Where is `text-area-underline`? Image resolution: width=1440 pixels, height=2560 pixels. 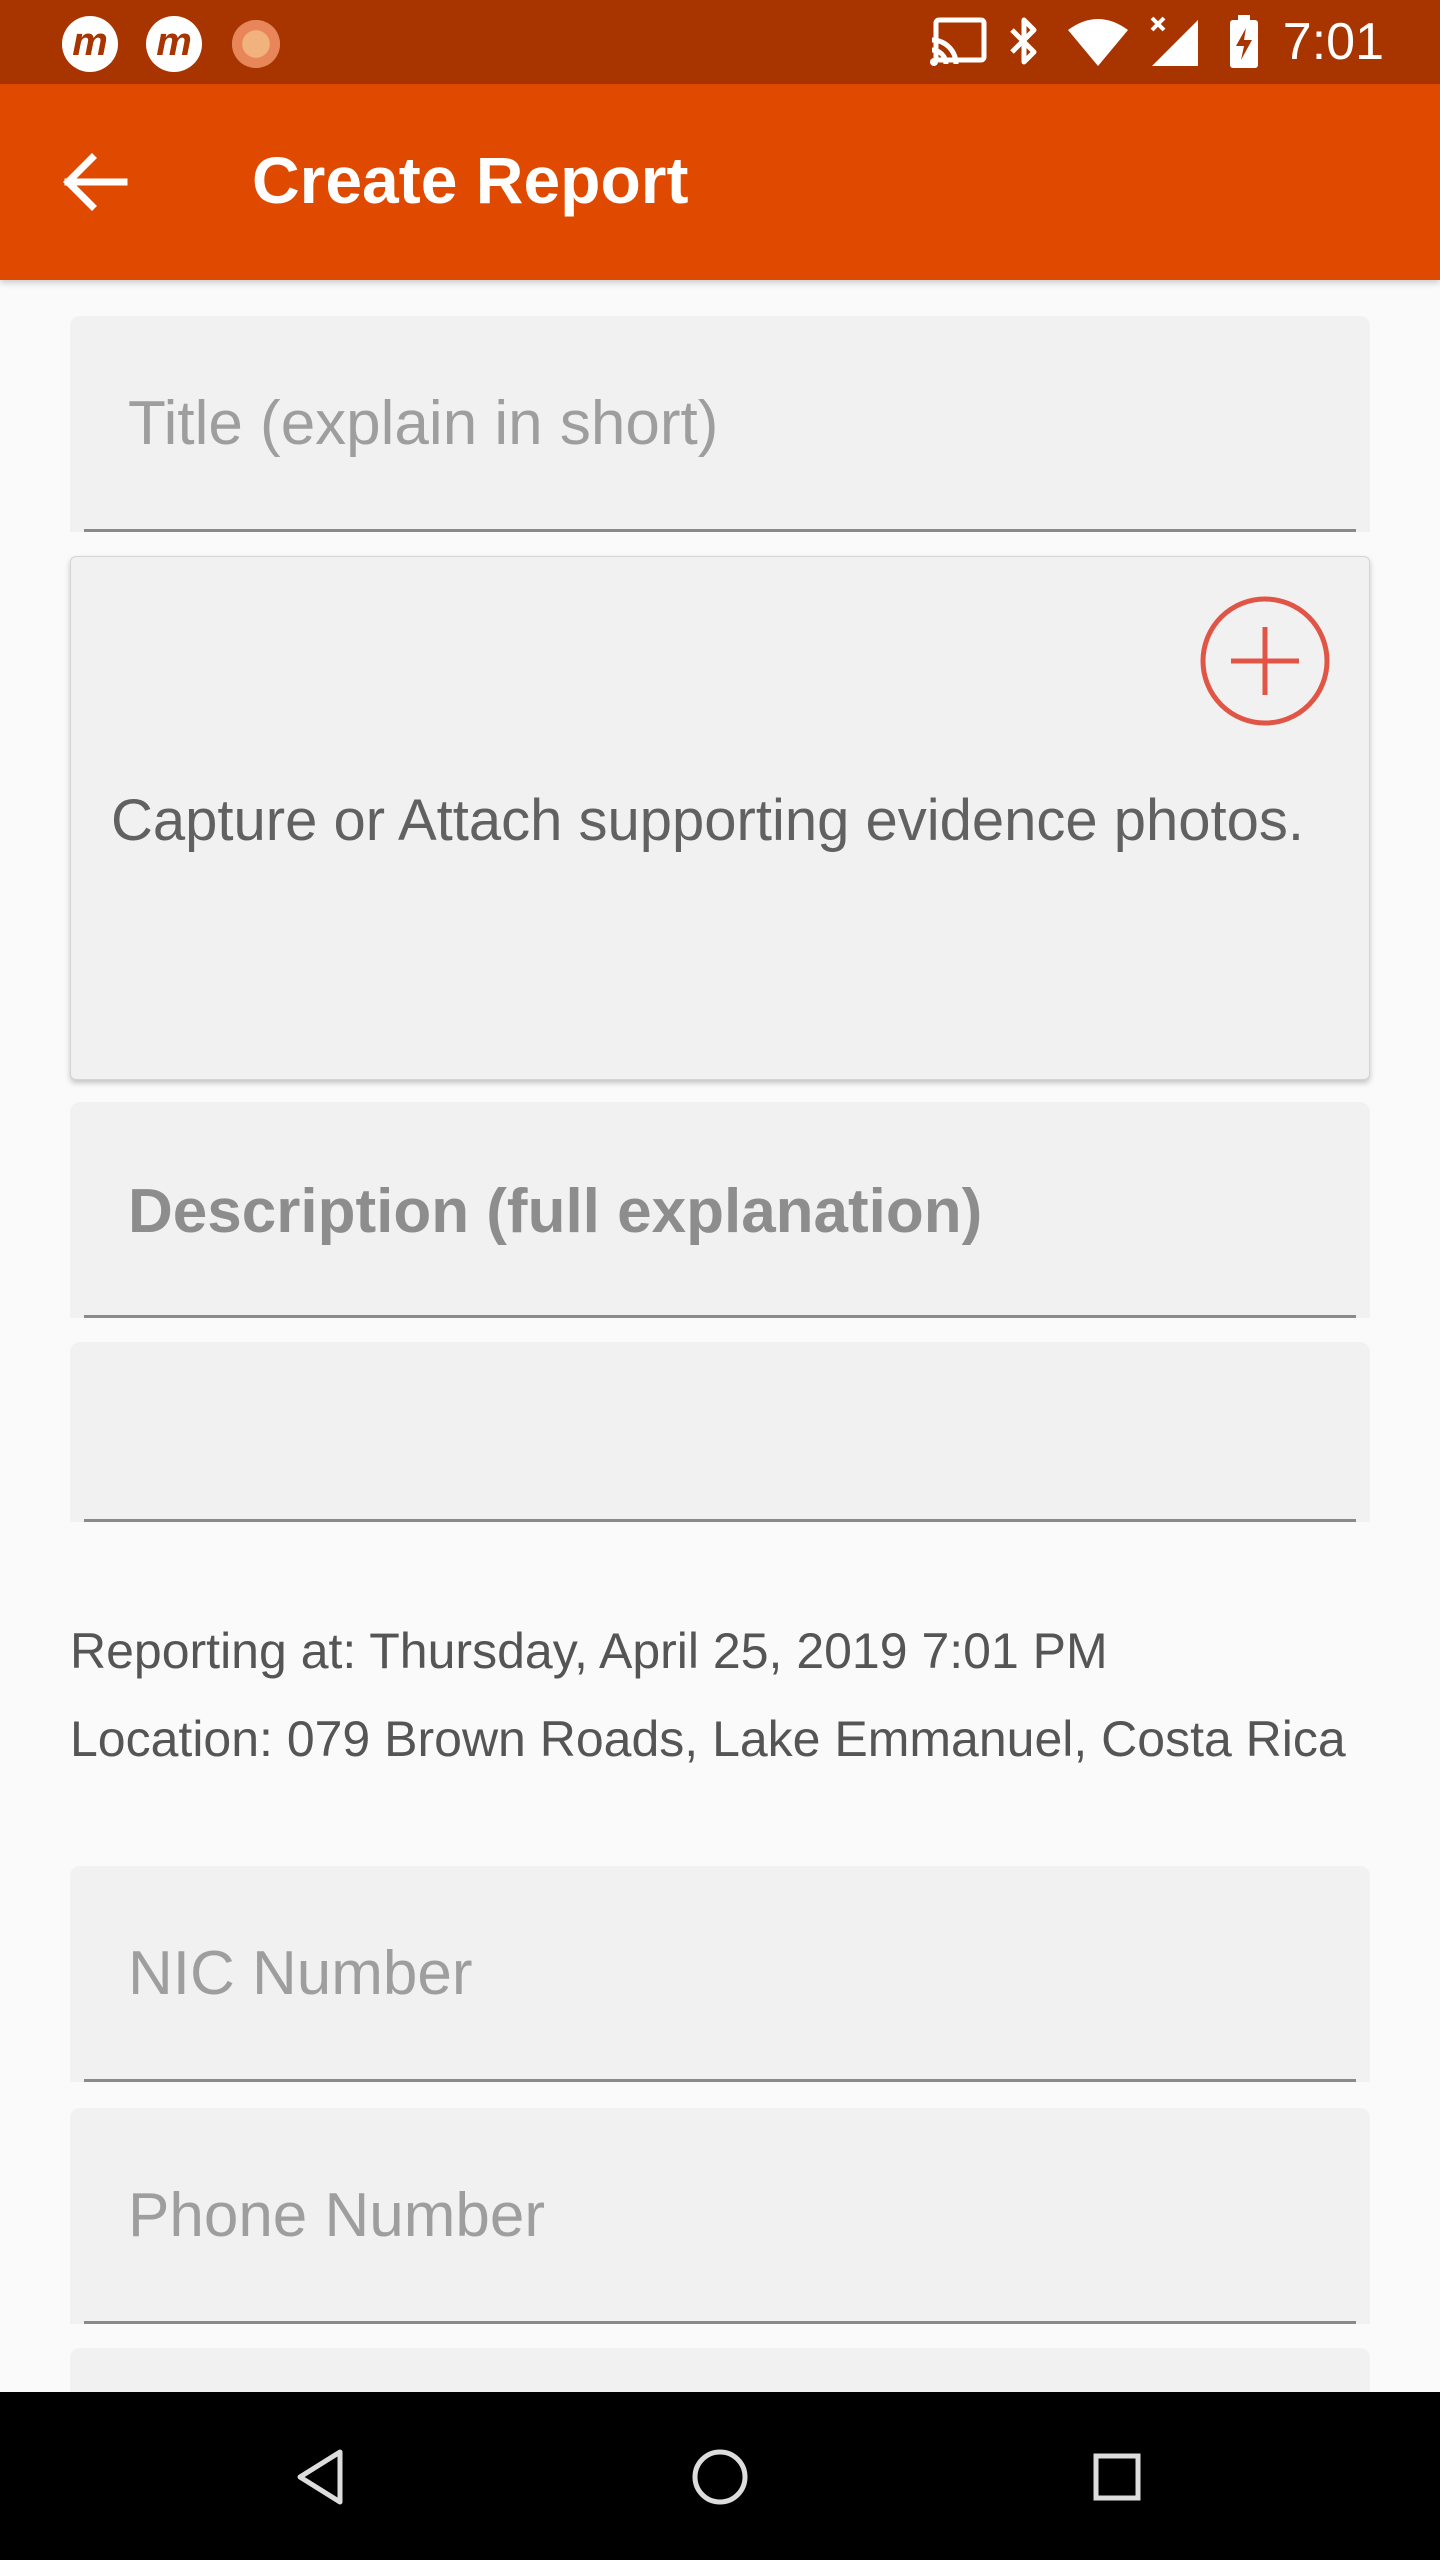
text-area-underline is located at coordinates (720, 1520).